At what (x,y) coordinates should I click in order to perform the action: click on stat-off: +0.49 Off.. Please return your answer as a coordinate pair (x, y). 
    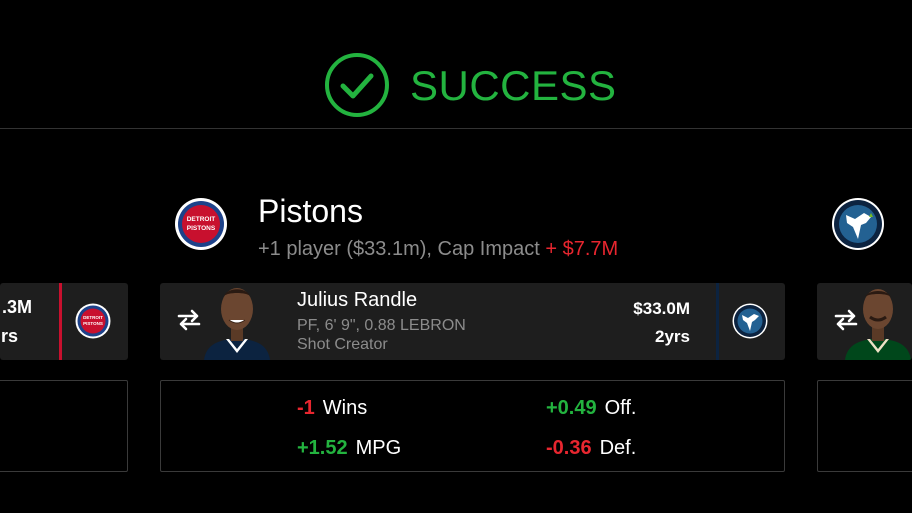
    Looking at the image, I should click on (591, 408).